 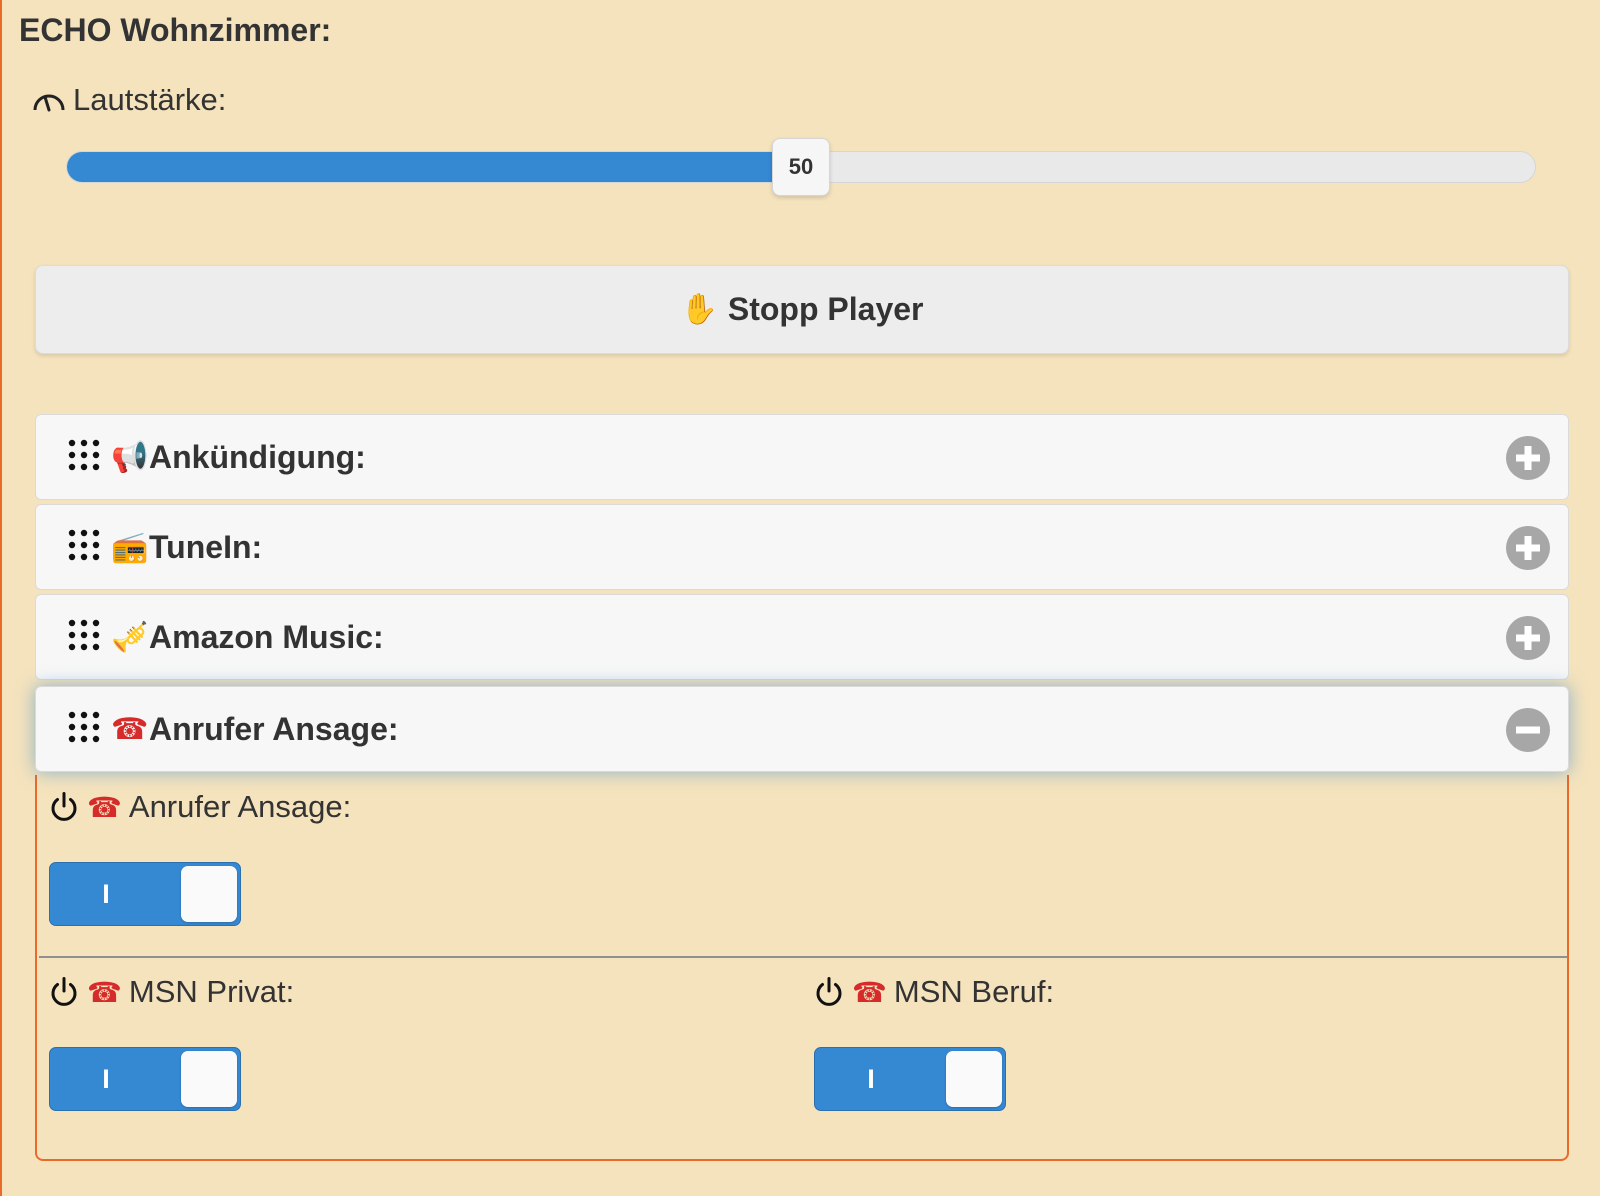 What do you see at coordinates (145, 894) in the screenshot?
I see `toggle-caller-announcement: I` at bounding box center [145, 894].